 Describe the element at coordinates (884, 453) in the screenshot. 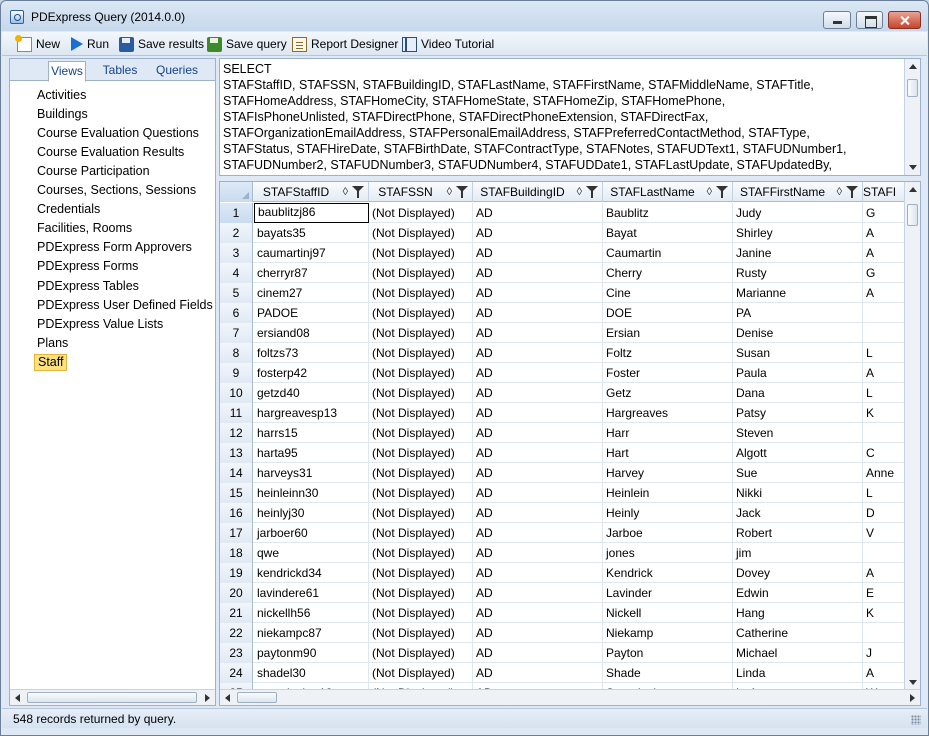

I see `table-cell: C` at that location.